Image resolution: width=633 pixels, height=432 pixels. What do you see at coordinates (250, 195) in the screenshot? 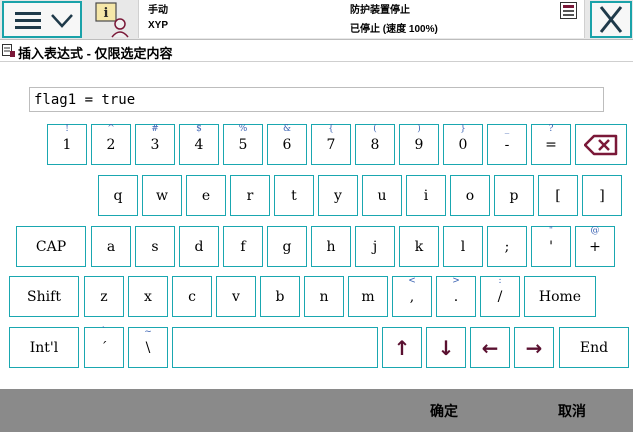
I see `key-r: r` at bounding box center [250, 195].